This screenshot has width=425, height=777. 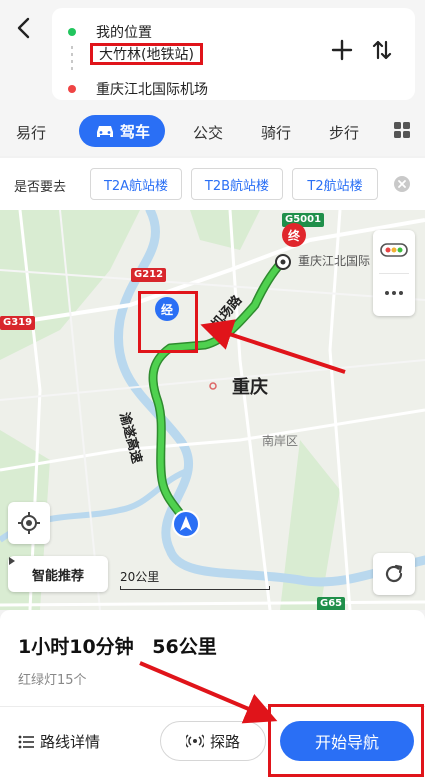 What do you see at coordinates (402, 184) in the screenshot?
I see `close-suggestion-icon` at bounding box center [402, 184].